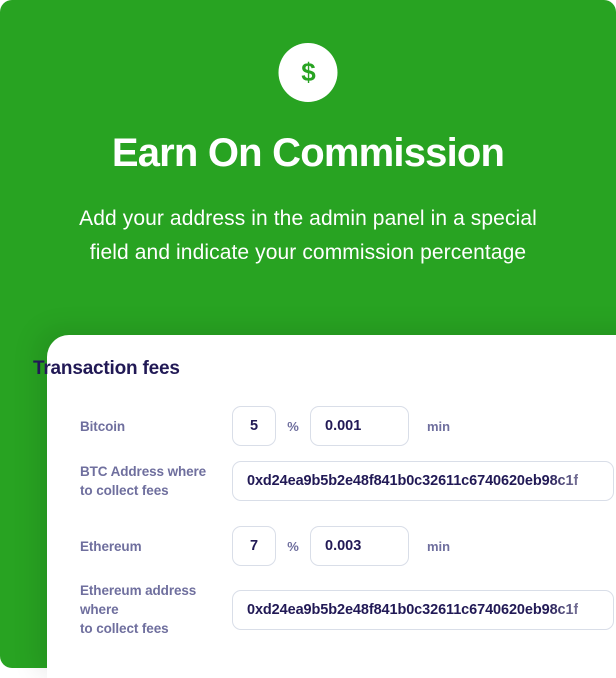 Image resolution: width=616 pixels, height=678 pixels. What do you see at coordinates (439, 426) in the screenshot?
I see `bitcoin-min-unit: min` at bounding box center [439, 426].